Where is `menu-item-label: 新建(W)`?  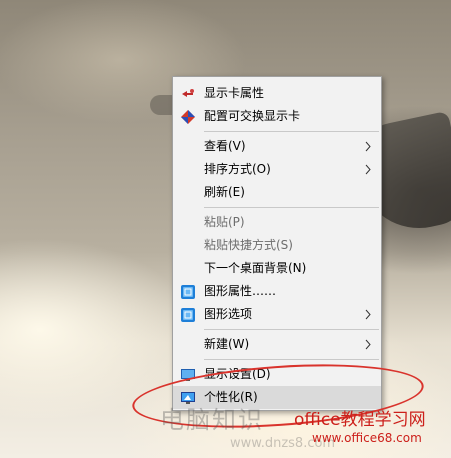 menu-item-label: 新建(W) is located at coordinates (227, 344).